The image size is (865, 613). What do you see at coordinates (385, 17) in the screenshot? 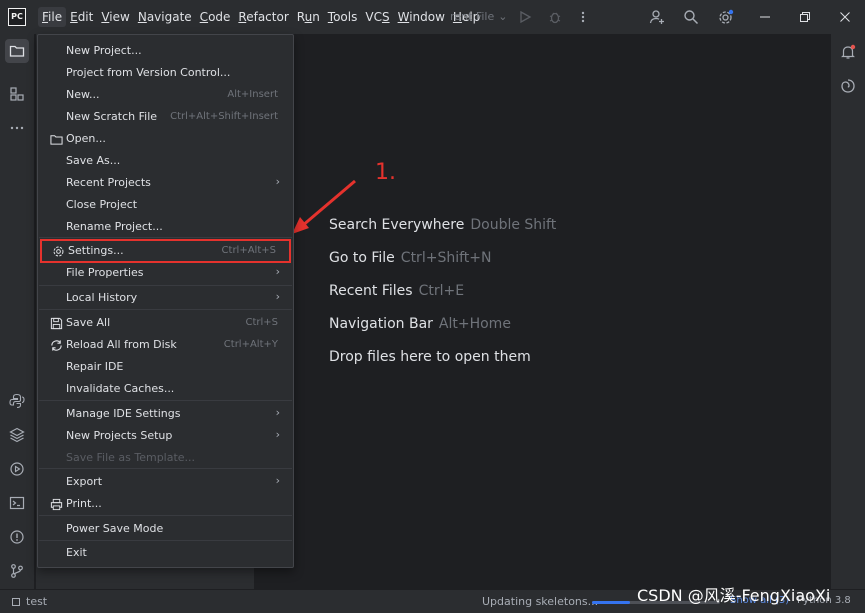
I see `menu-mnemonic: S` at bounding box center [385, 17].